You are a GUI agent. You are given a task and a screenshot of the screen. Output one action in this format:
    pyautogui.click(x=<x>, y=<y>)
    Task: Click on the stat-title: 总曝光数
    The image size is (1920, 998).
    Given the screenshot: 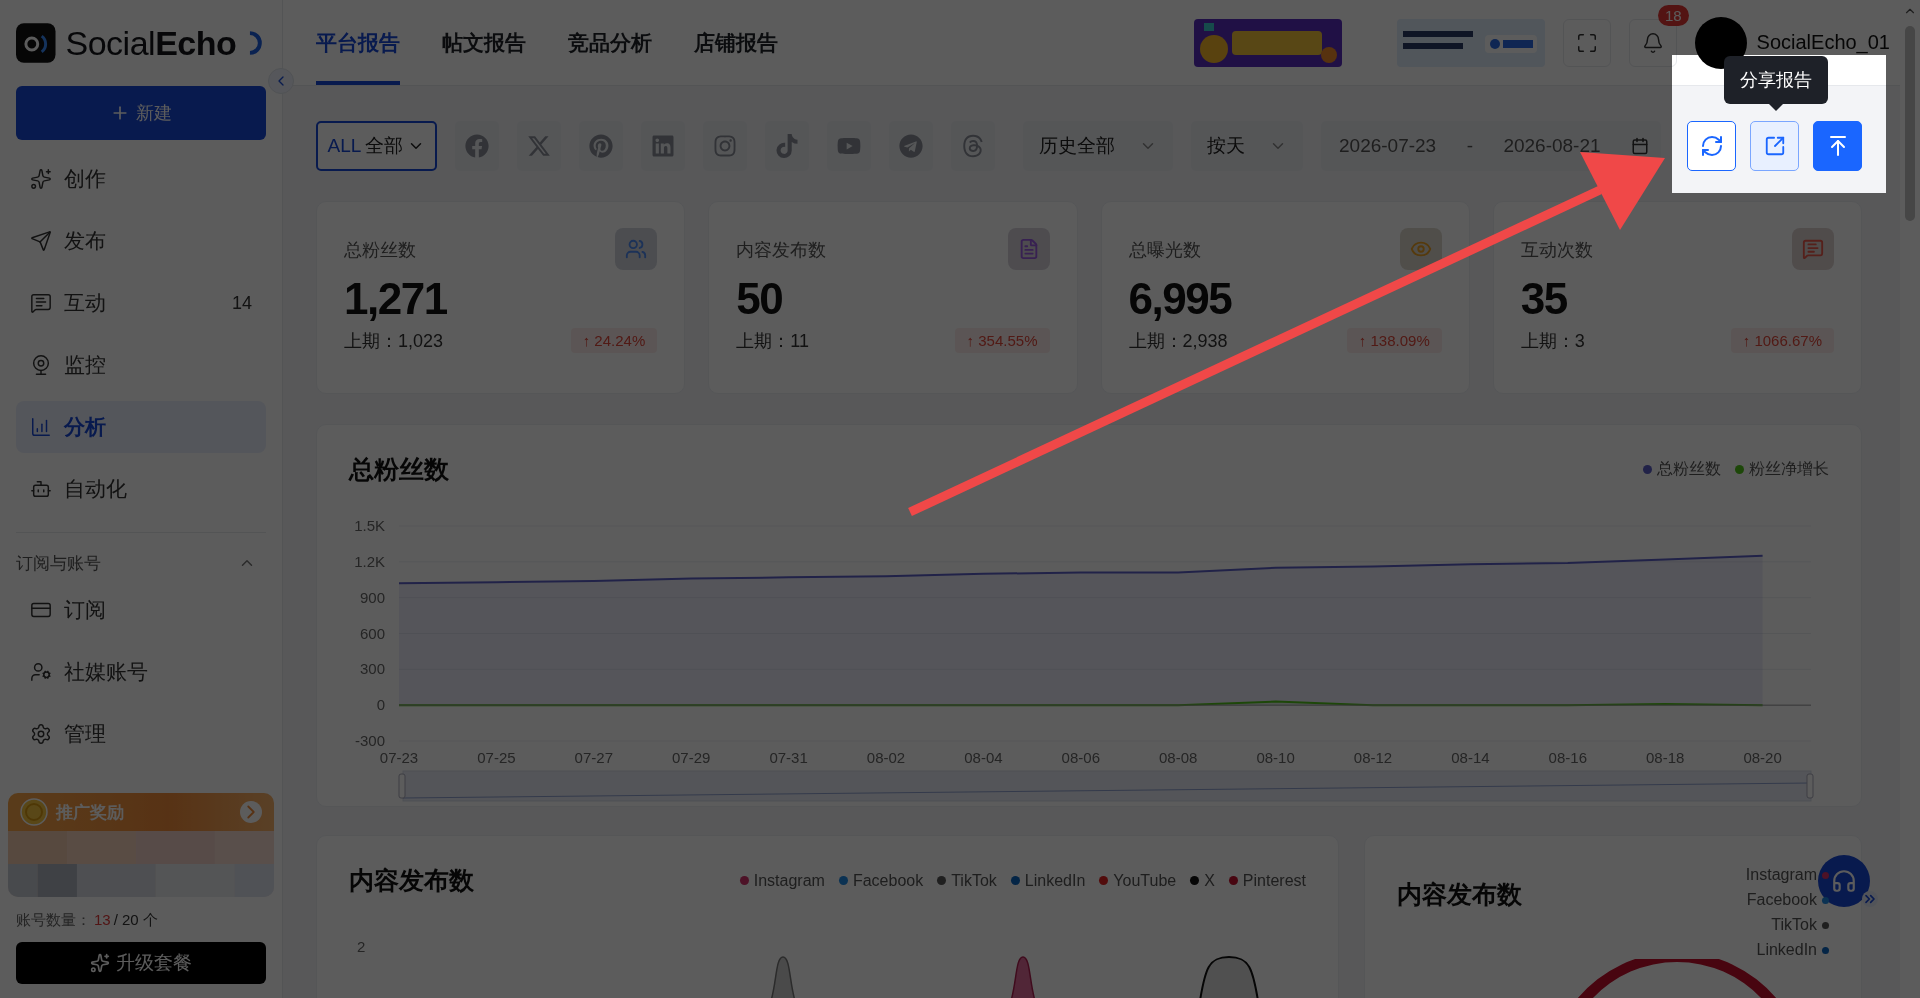 What is the action you would take?
    pyautogui.click(x=1164, y=250)
    